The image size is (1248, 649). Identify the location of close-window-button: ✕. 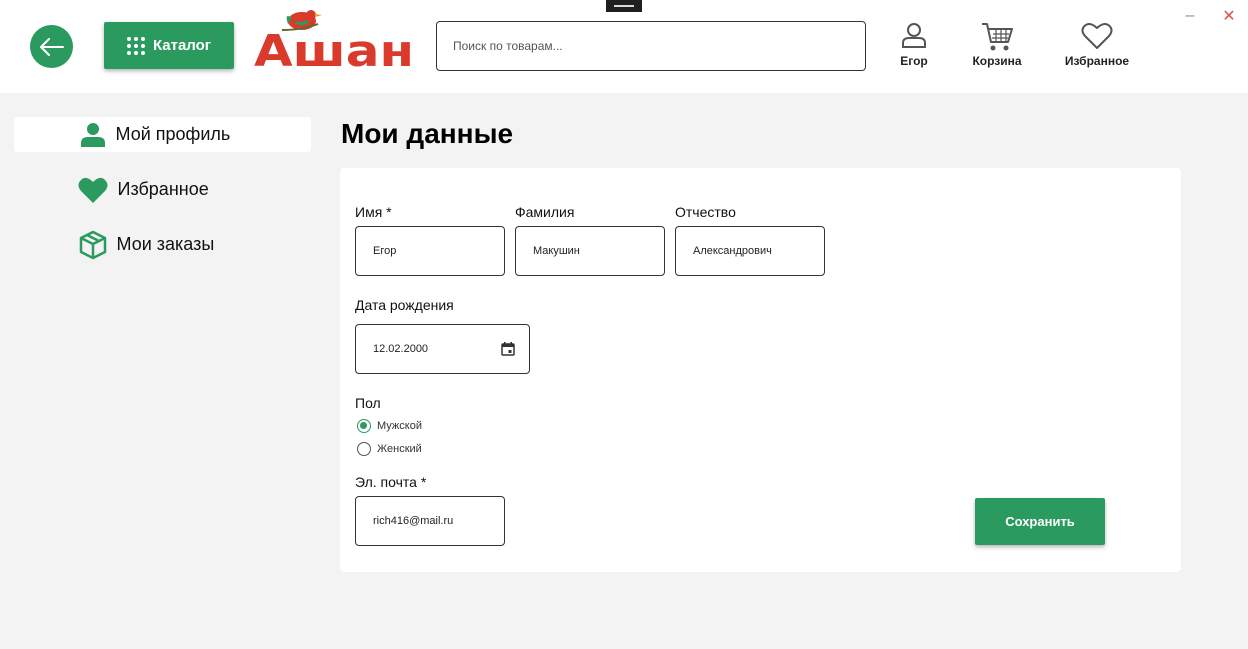
(1229, 18).